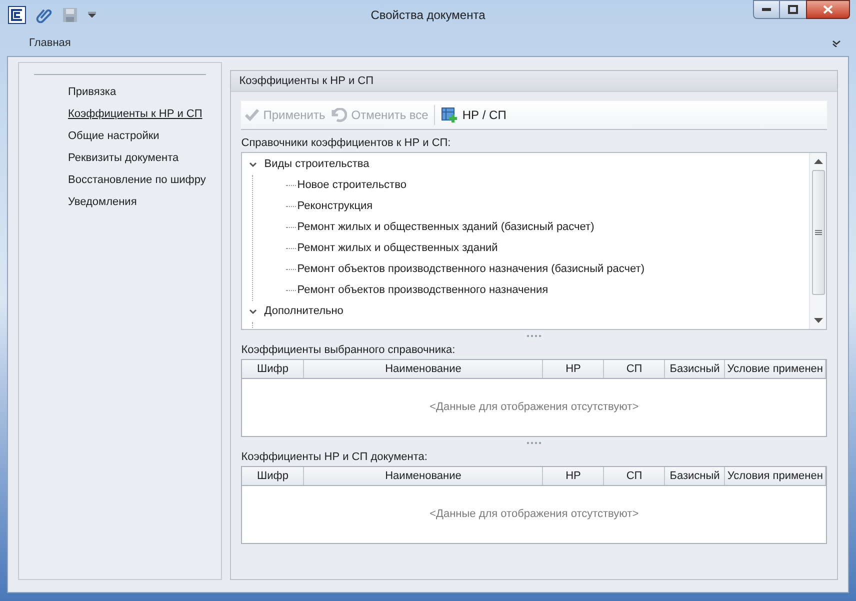 This screenshot has height=601, width=856. Describe the element at coordinates (92, 15) in the screenshot. I see `dropdown-caret-icon` at that location.